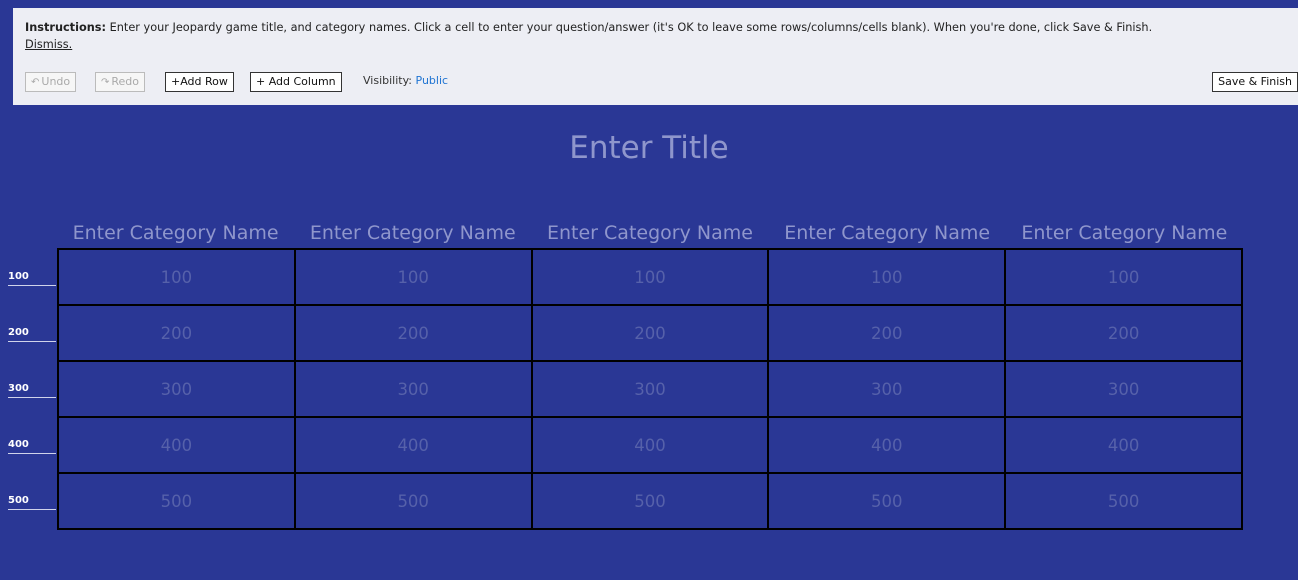  I want to click on row-label-text: 200, so click(18, 332).